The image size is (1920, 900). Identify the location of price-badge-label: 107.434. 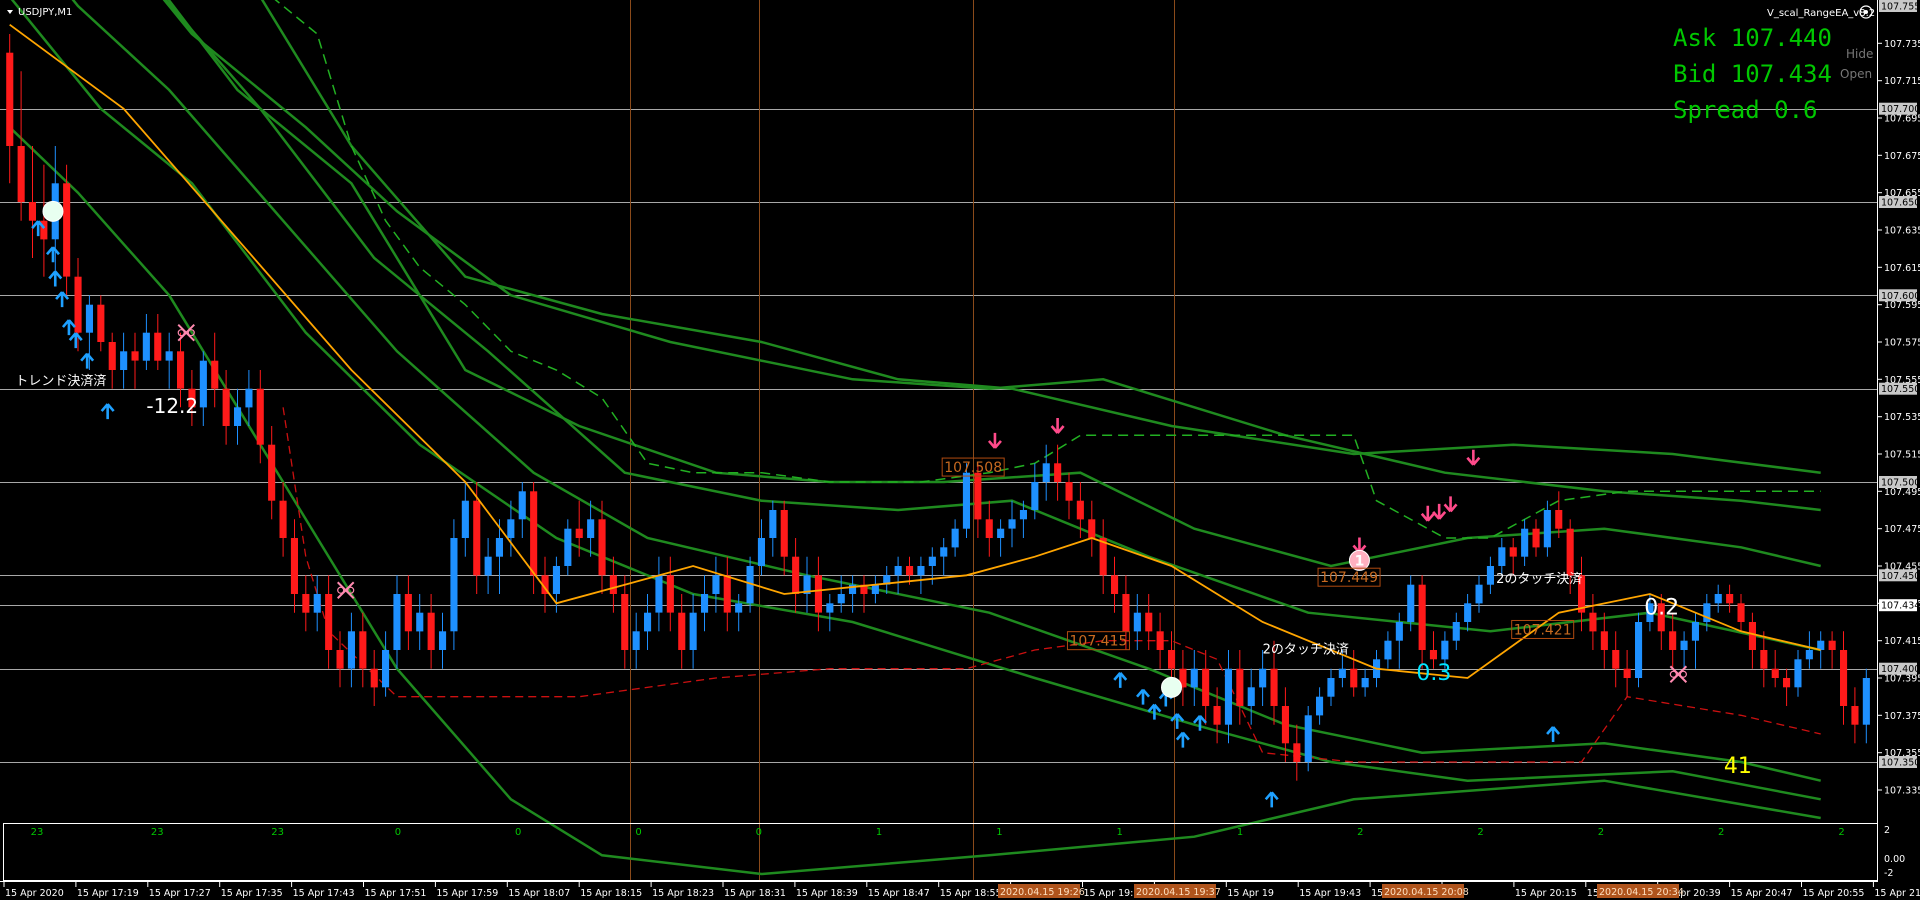
(1900, 606).